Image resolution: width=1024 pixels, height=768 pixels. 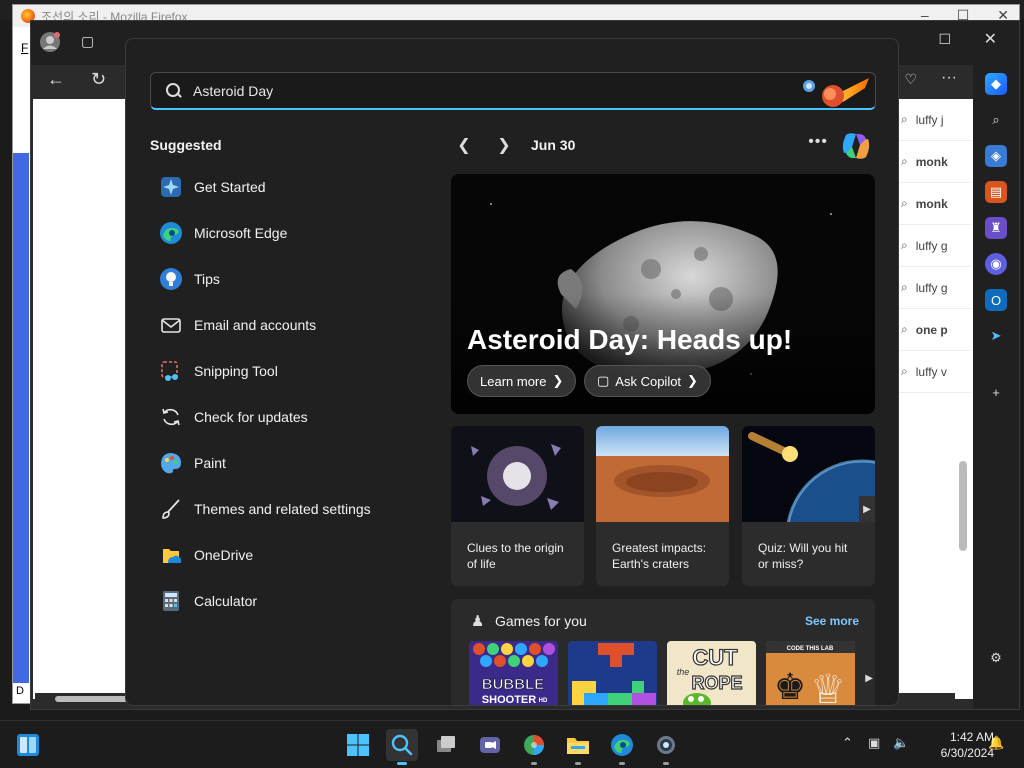 What do you see at coordinates (996, 743) in the screenshot?
I see `notifications-icon: 🔔` at bounding box center [996, 743].